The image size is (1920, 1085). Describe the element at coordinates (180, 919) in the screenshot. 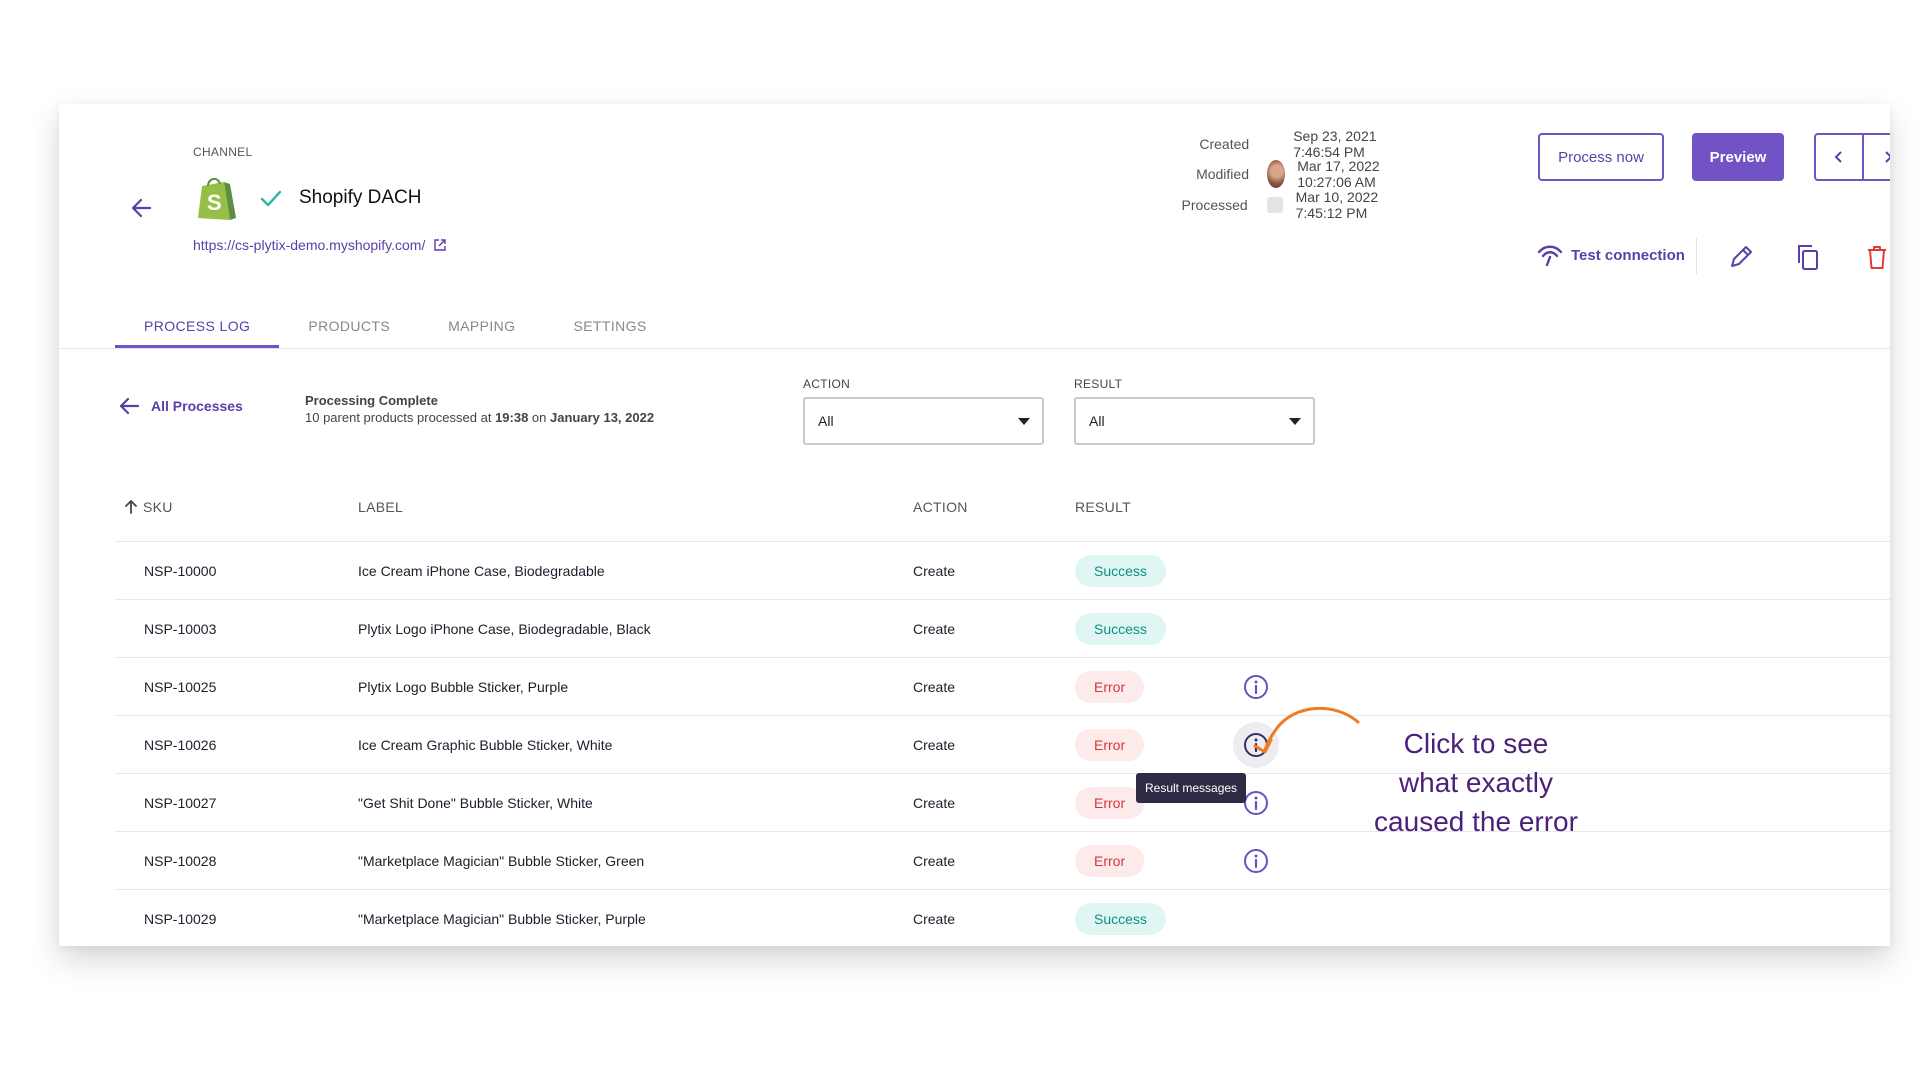

I see `sku-cell: NSP-10029` at that location.